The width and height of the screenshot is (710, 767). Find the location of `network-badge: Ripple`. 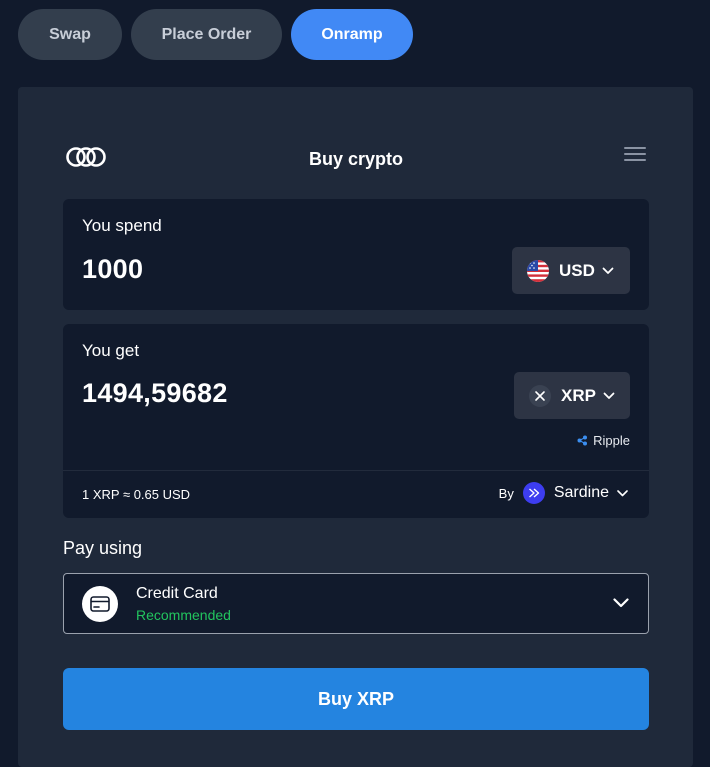

network-badge: Ripple is located at coordinates (603, 440).